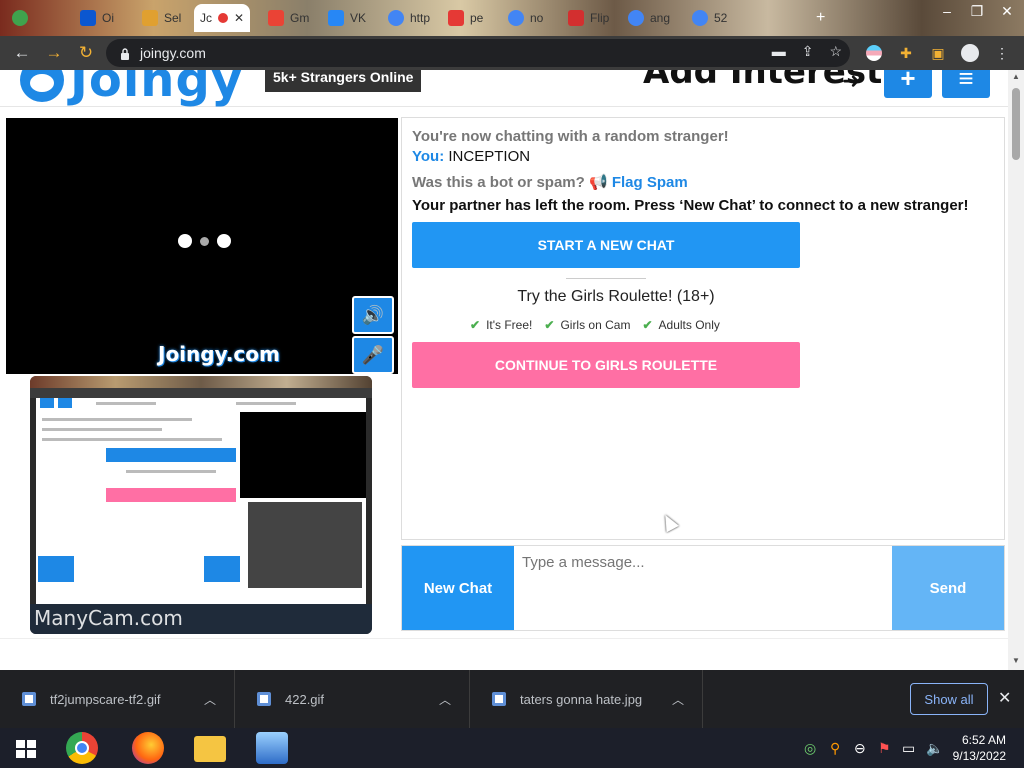 The height and width of the screenshot is (768, 1024). What do you see at coordinates (851, 81) in the screenshot?
I see `arrow-doodle-icon: ➜` at bounding box center [851, 81].